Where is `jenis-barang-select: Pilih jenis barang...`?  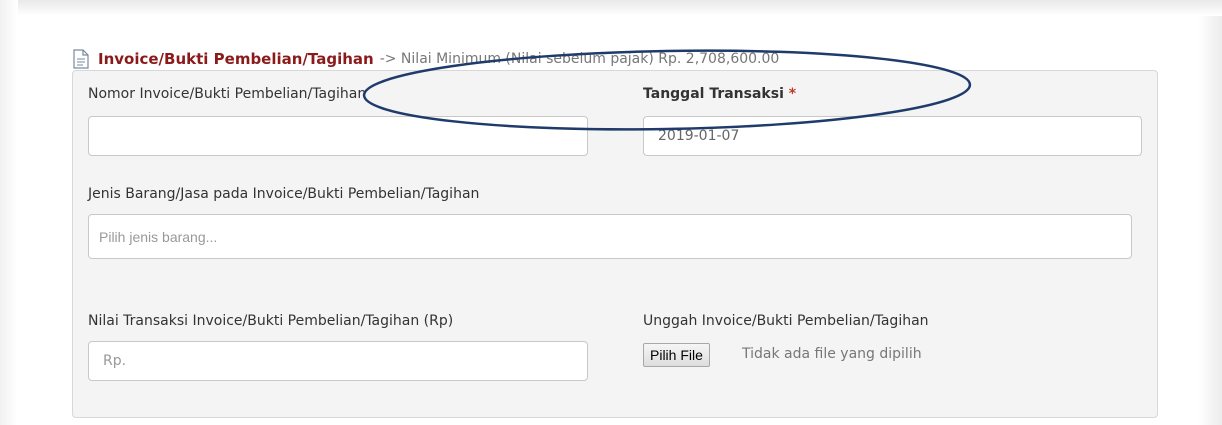
jenis-barang-select: Pilih jenis barang... is located at coordinates (610, 236).